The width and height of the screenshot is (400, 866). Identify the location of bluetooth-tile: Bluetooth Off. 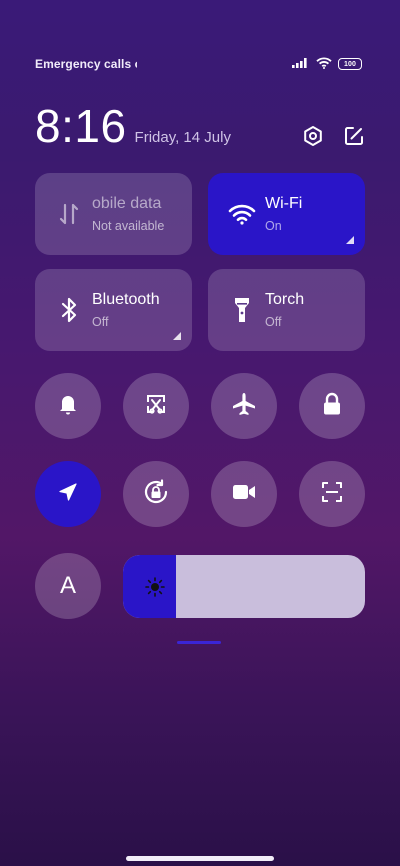
(113, 310).